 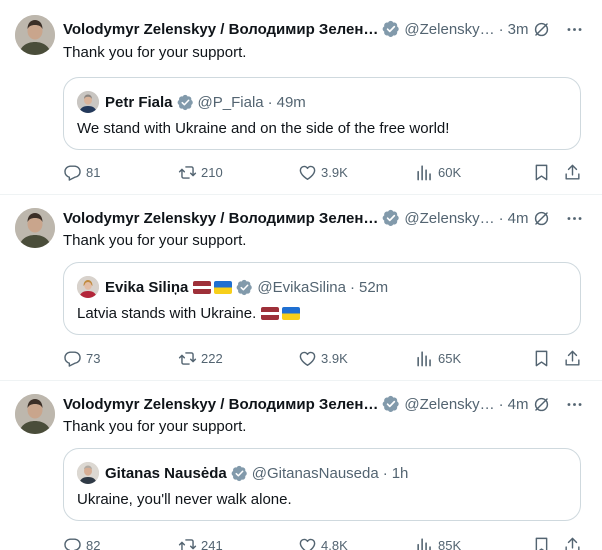 I want to click on quote-text-row: Latvia stands with Ukraine., so click(x=189, y=313).